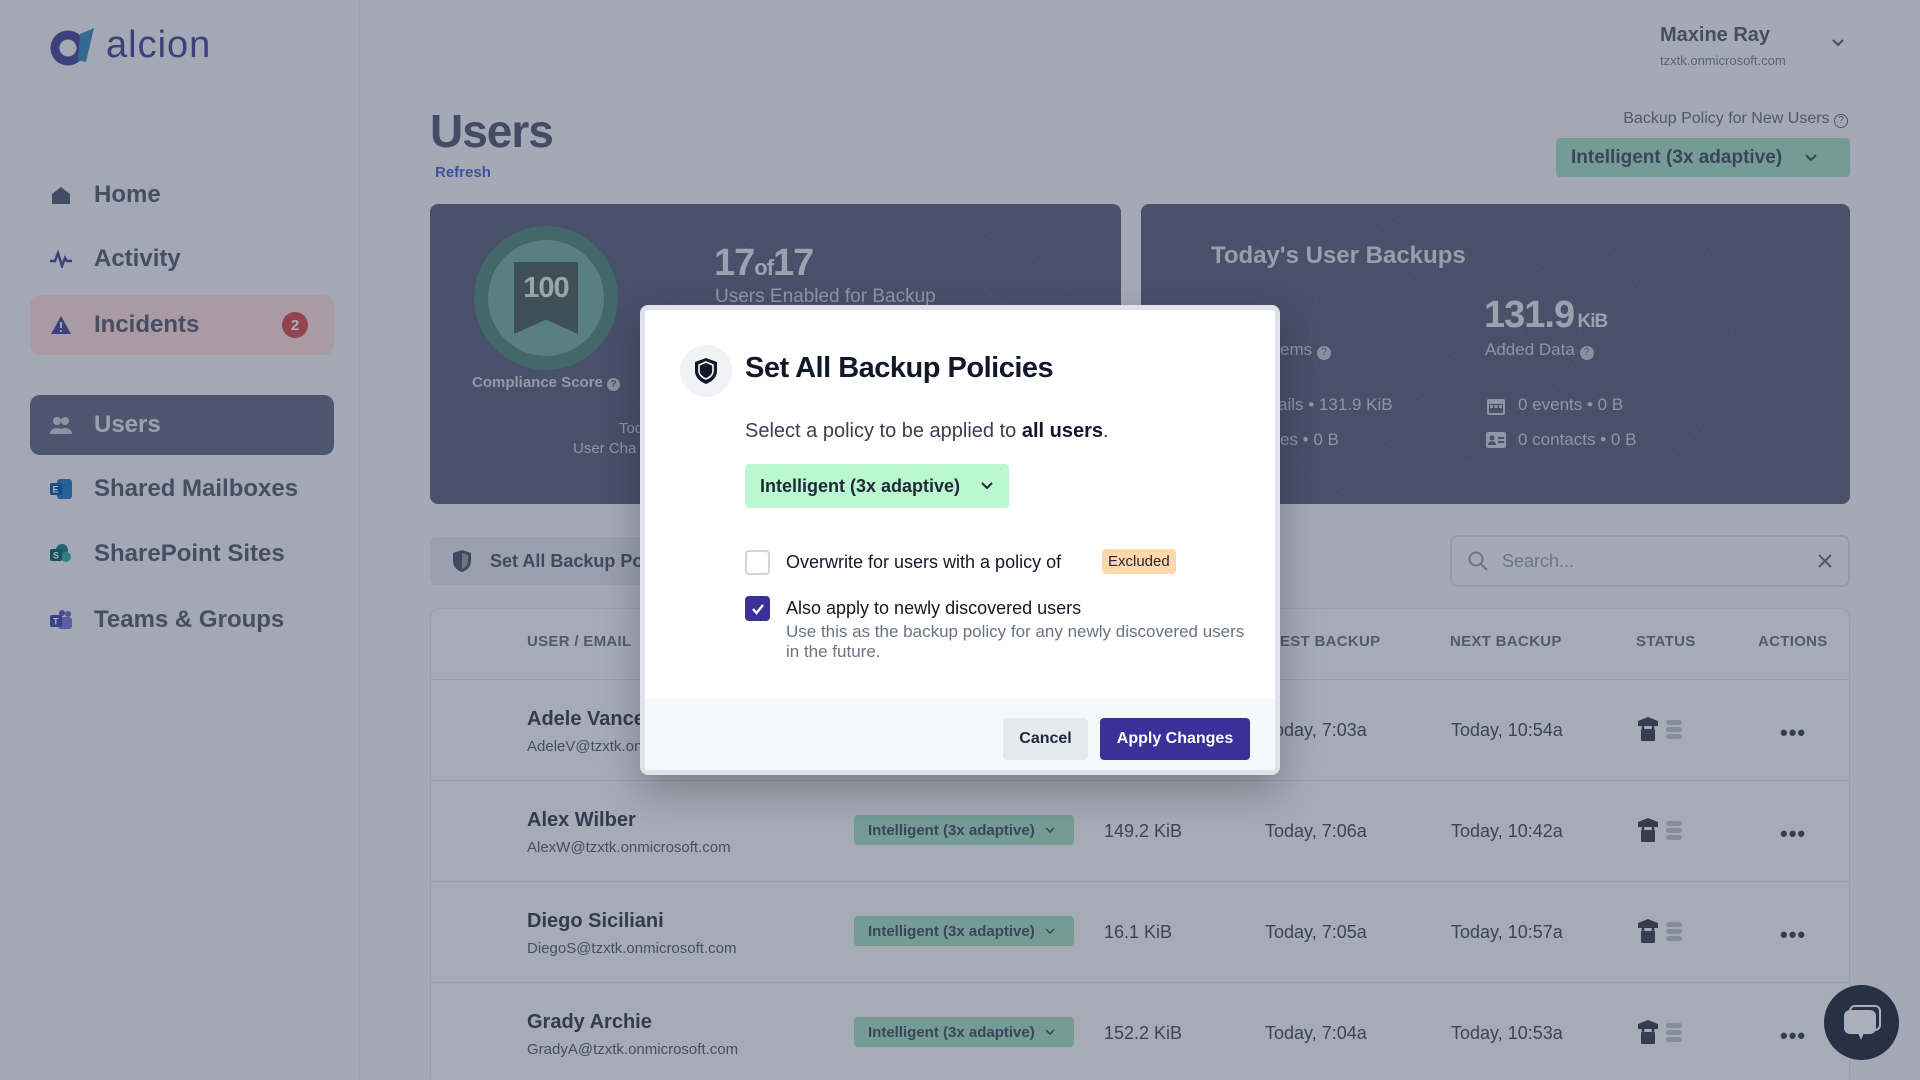 This screenshot has height=1080, width=1920. I want to click on policy-select-value: Intelligent (3x adaptive), so click(860, 485).